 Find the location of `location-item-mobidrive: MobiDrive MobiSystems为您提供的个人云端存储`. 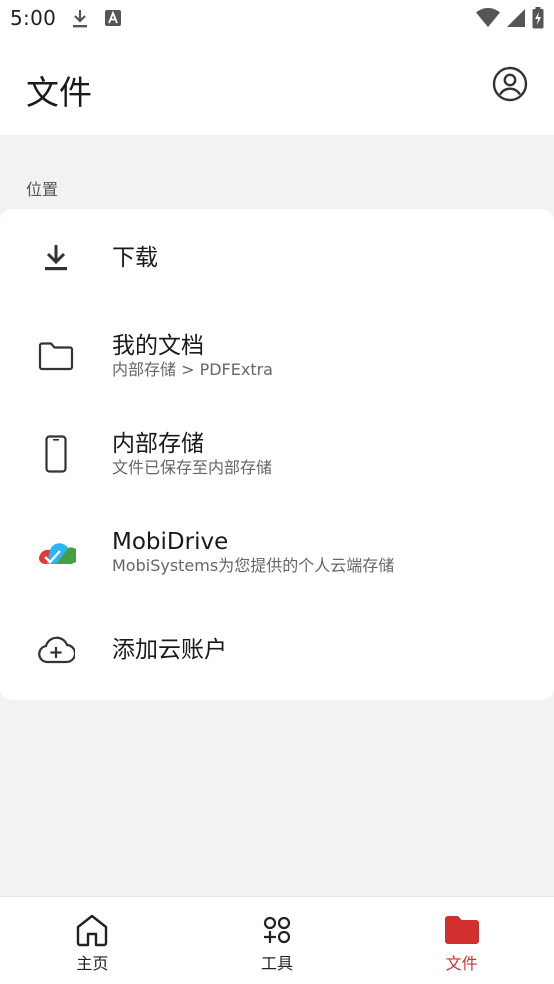

location-item-mobidrive: MobiDrive MobiSystems为您提供的个人云端存储 is located at coordinates (277, 552).